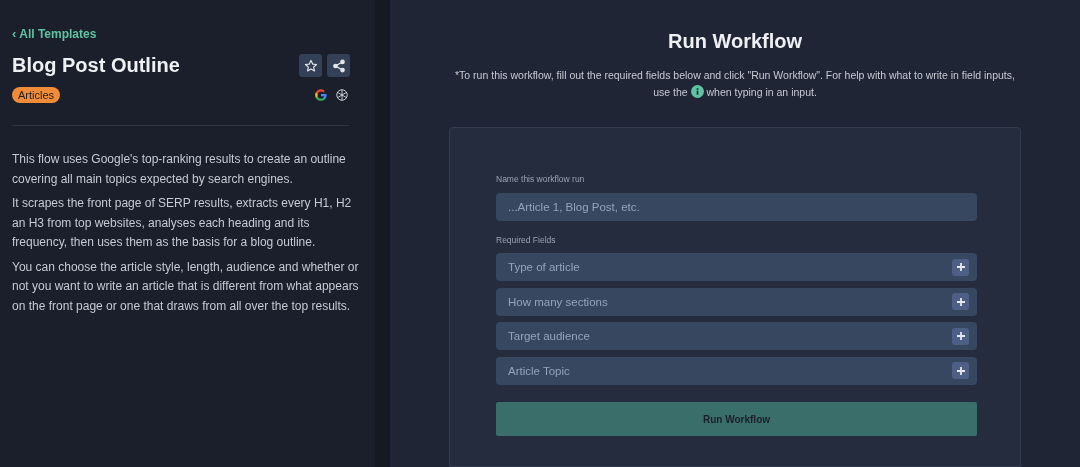  What do you see at coordinates (36, 95) in the screenshot?
I see `category-tag: Articles` at bounding box center [36, 95].